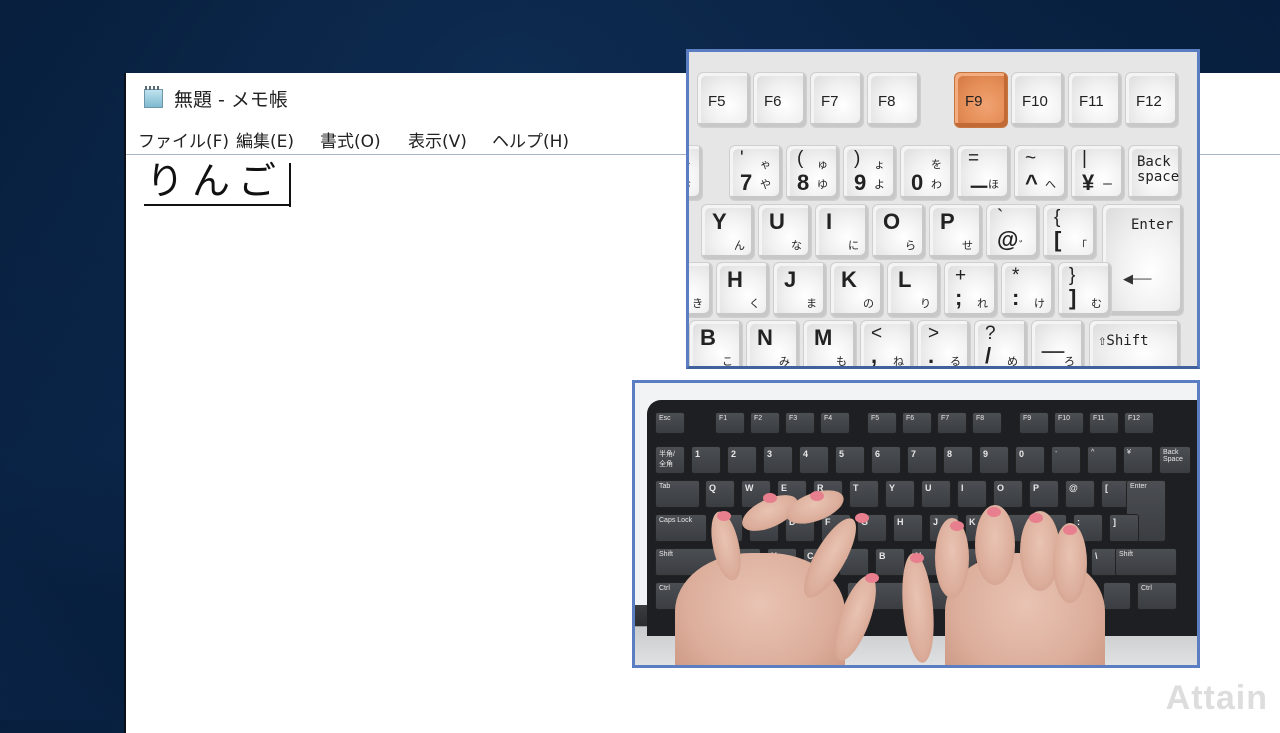 The width and height of the screenshot is (1280, 733). Describe the element at coordinates (742, 158) in the screenshot. I see `key-shift-label: '` at that location.